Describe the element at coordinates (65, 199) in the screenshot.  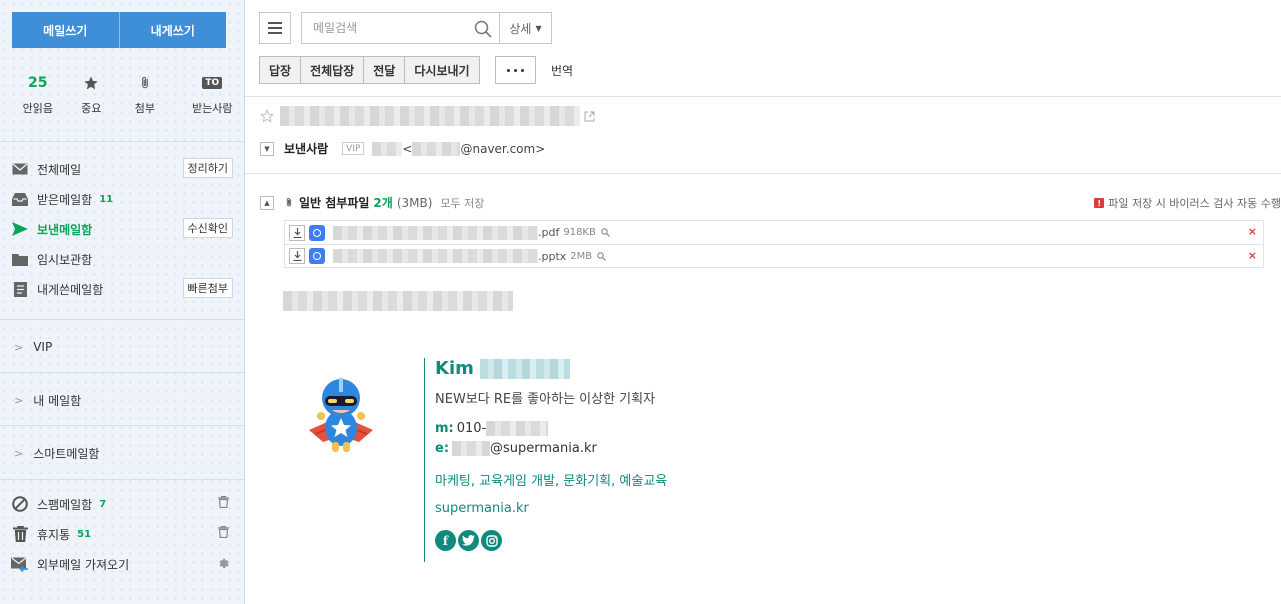
I see `folder-label: 받은메일함` at that location.